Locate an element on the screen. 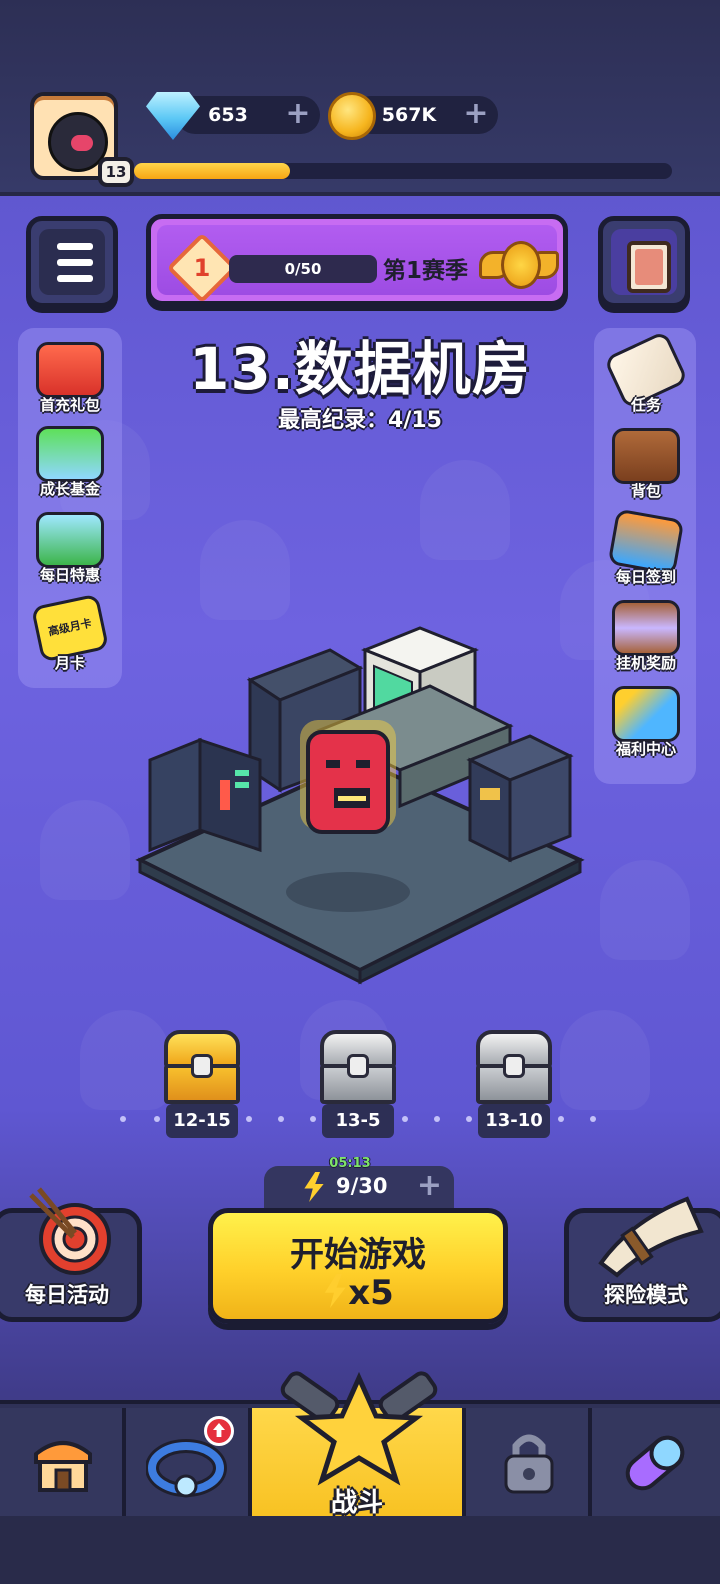 Image resolution: width=720 pixels, height=1584 pixels. system-nav-area is located at coordinates (360, 1550).